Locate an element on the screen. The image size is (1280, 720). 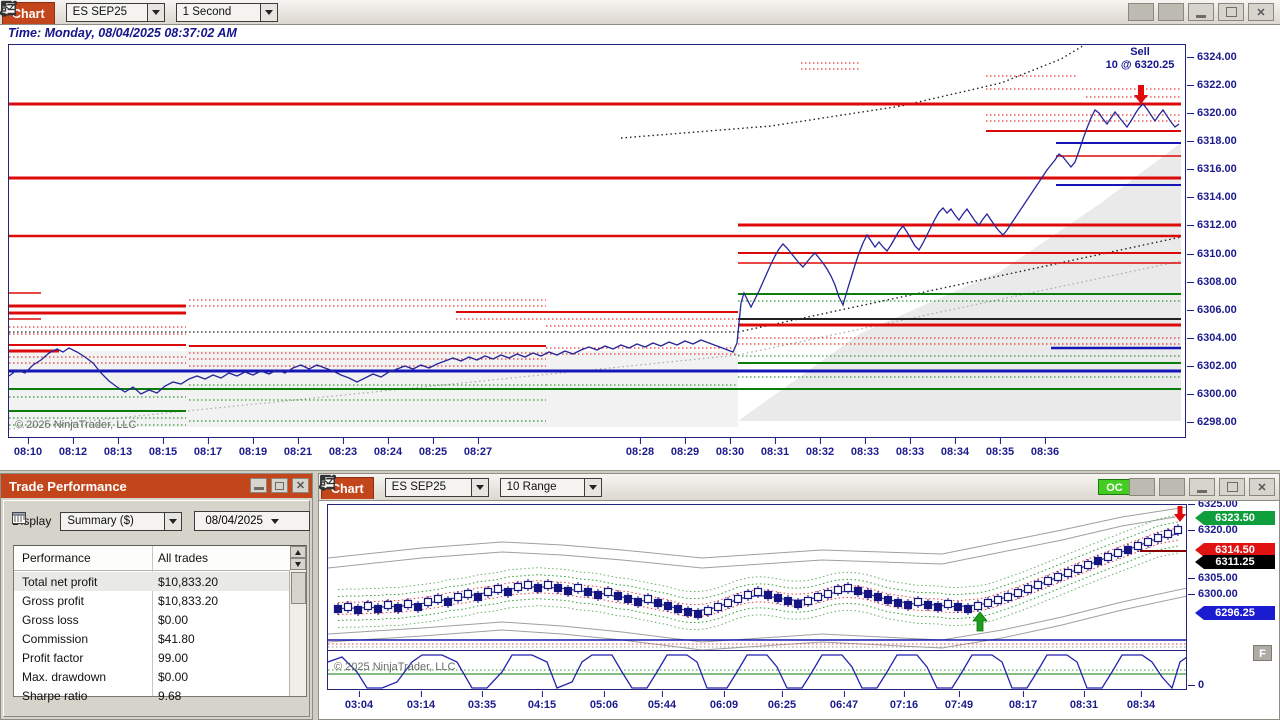
interval-value: 10 Range is located at coordinates (531, 487).